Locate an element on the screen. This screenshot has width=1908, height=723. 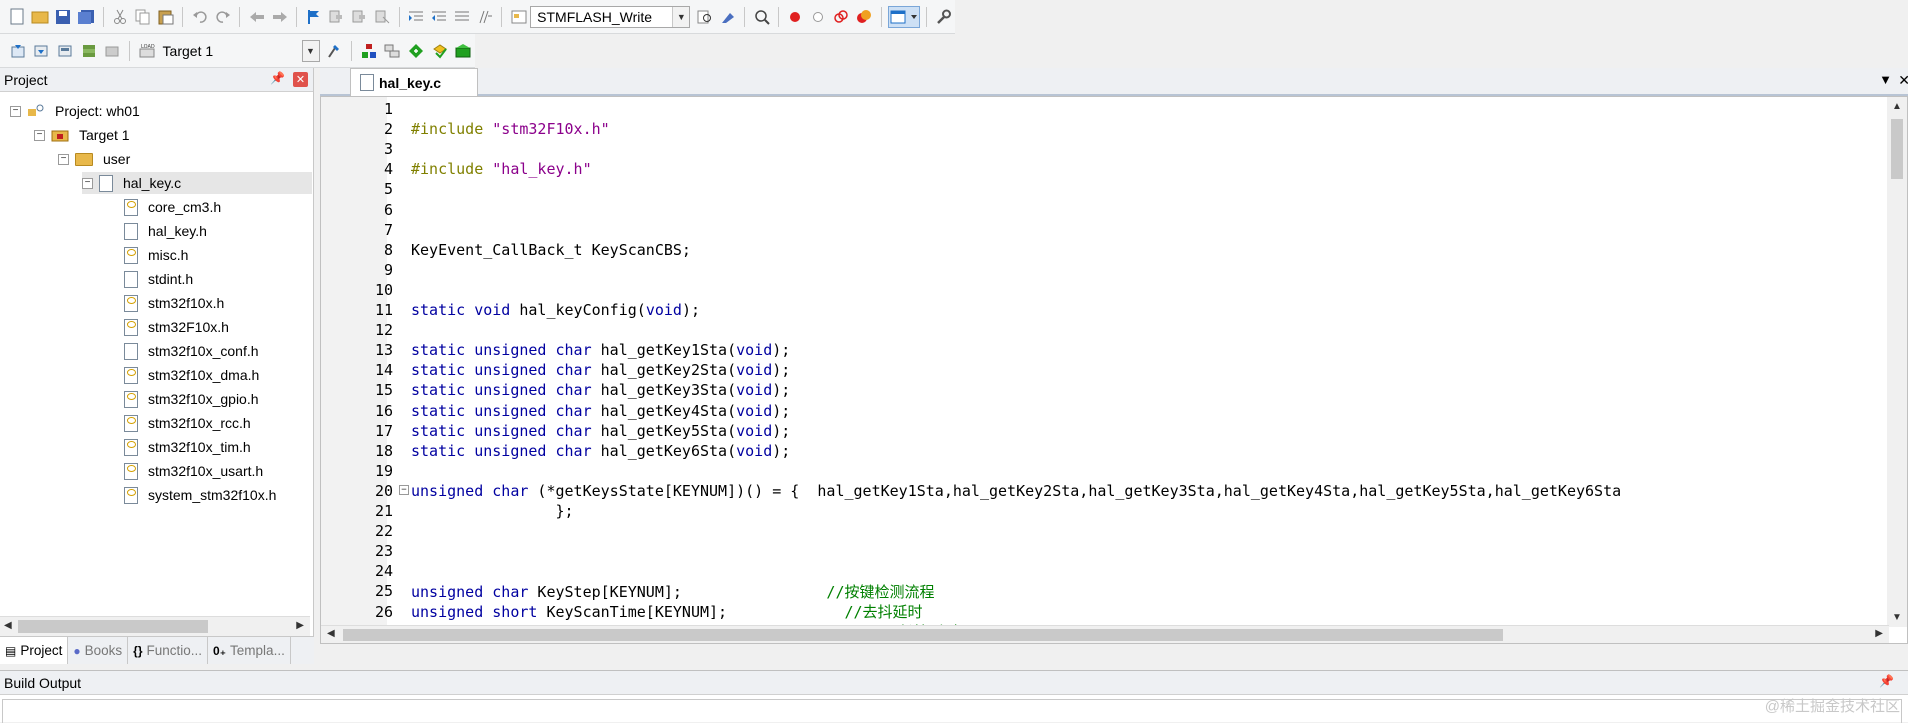
comment-icon is located at coordinates (461, 17).